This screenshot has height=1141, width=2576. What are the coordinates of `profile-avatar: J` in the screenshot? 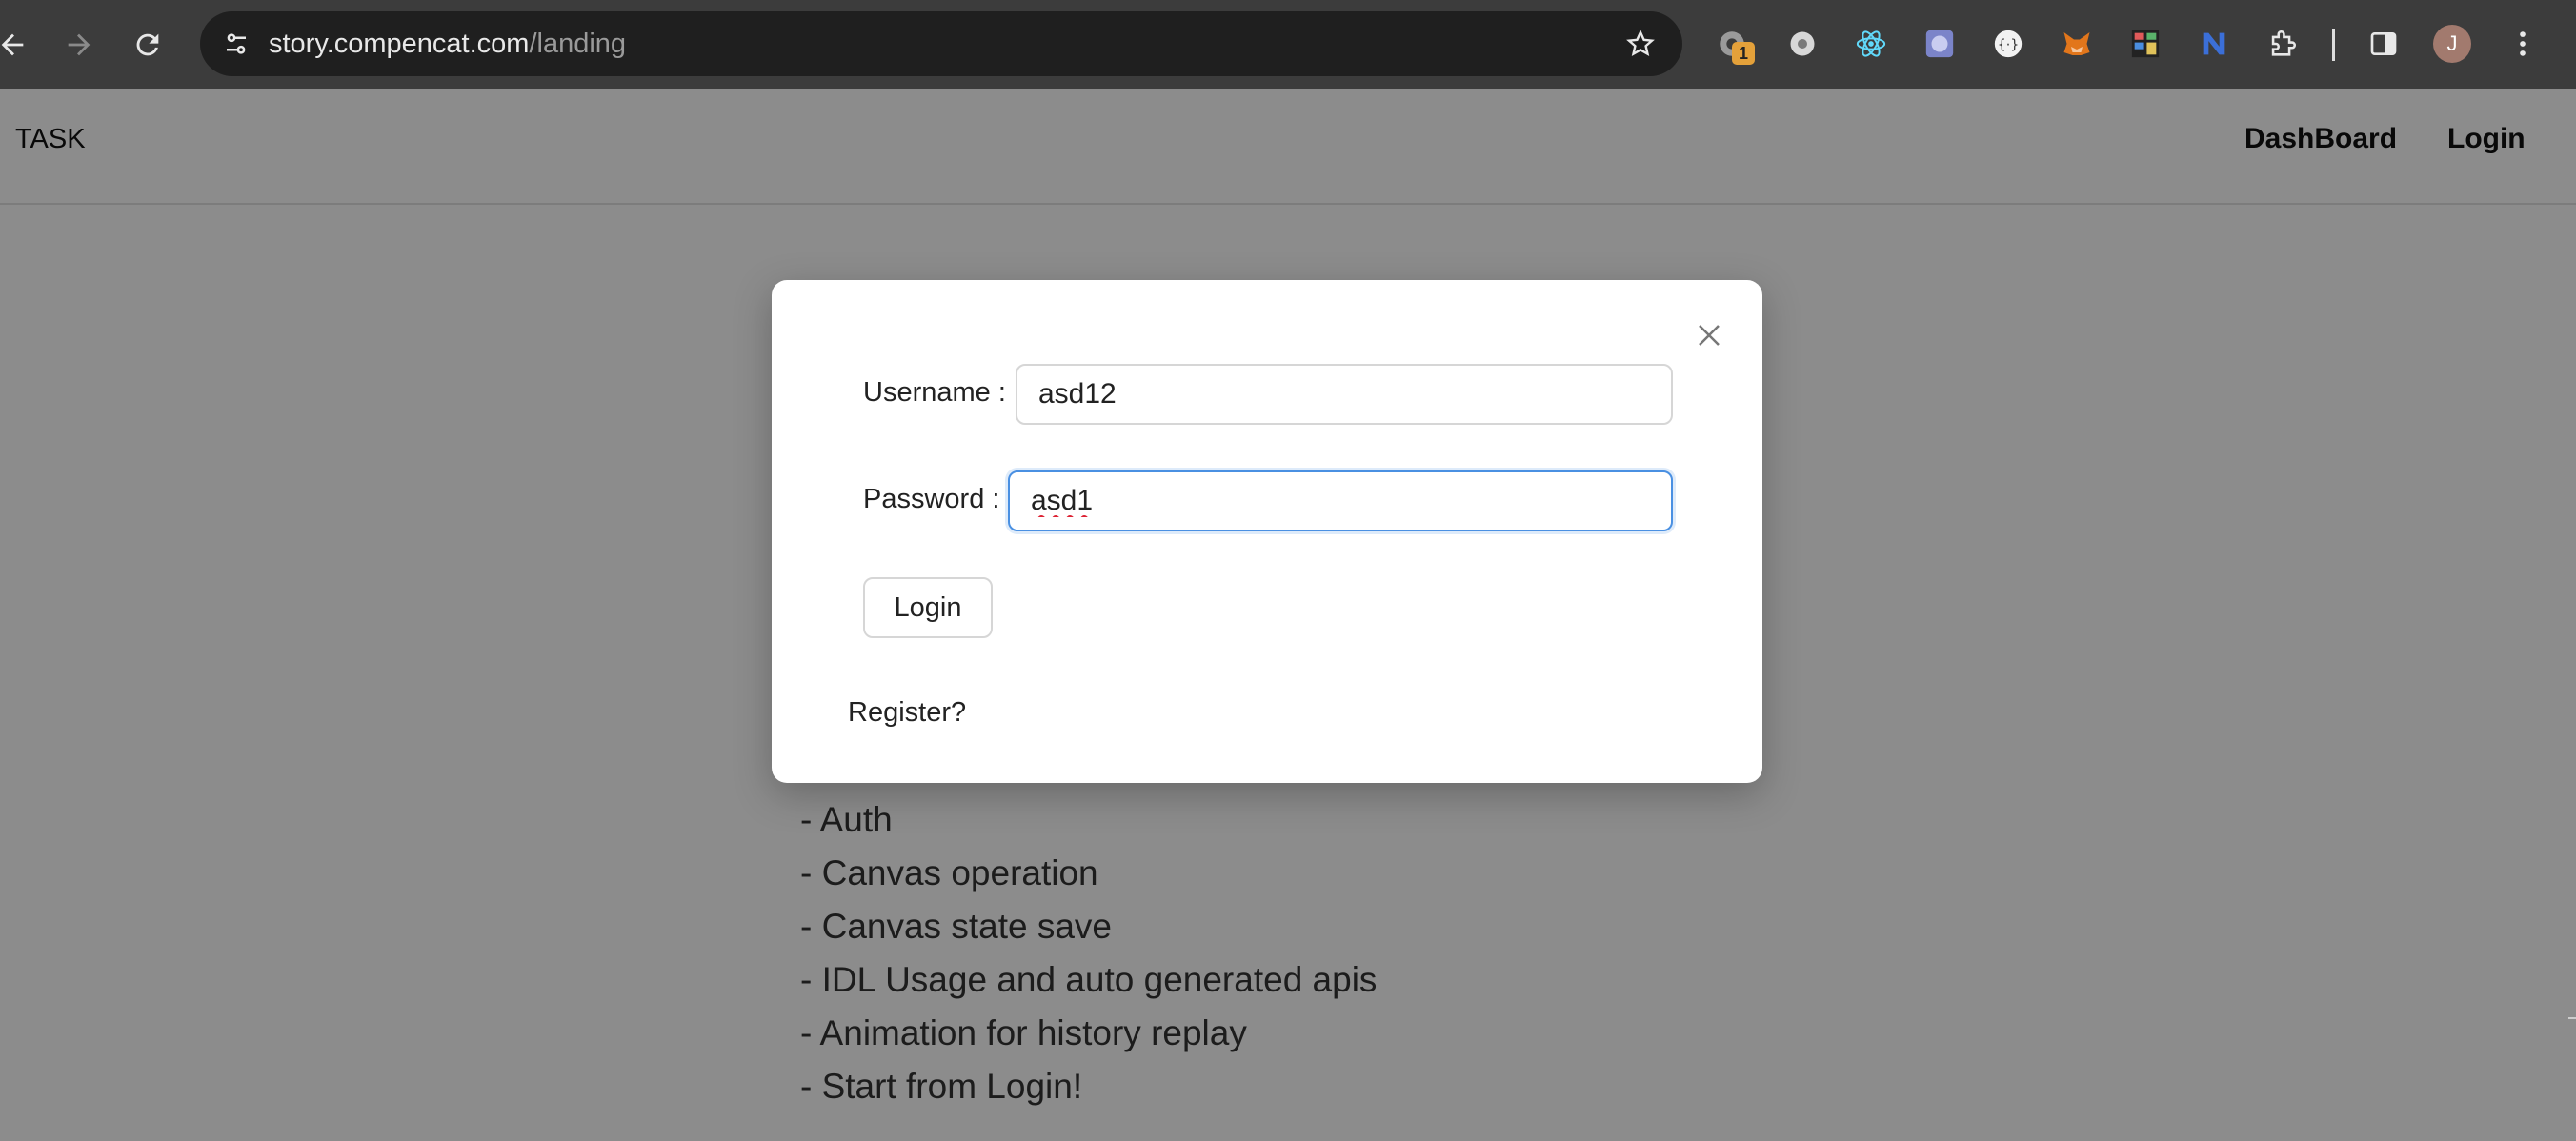 It's located at (2452, 44).